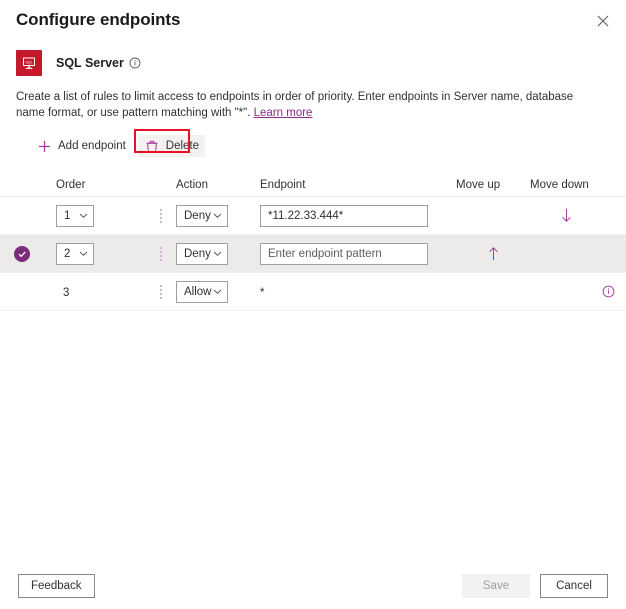 The width and height of the screenshot is (626, 609). What do you see at coordinates (44, 146) in the screenshot?
I see `plus-icon` at bounding box center [44, 146].